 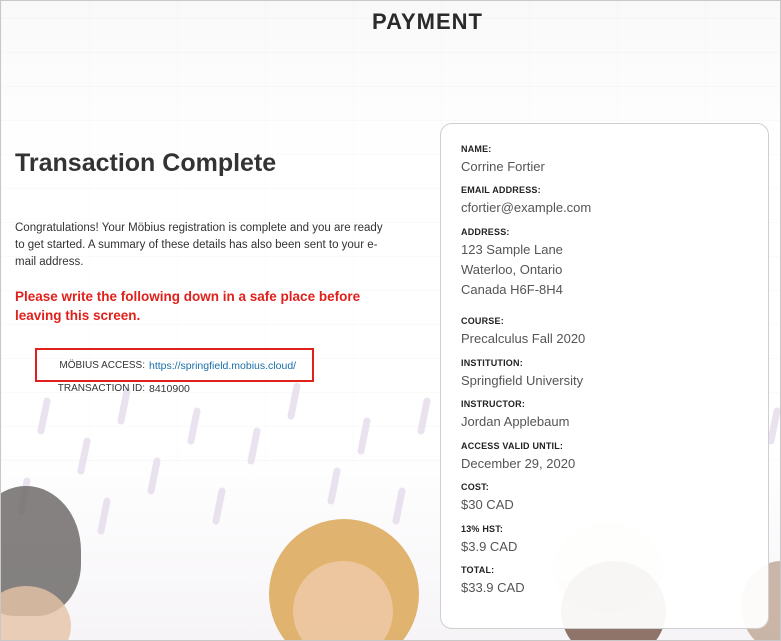 What do you see at coordinates (476, 149) in the screenshot?
I see `name-label: NAME:` at bounding box center [476, 149].